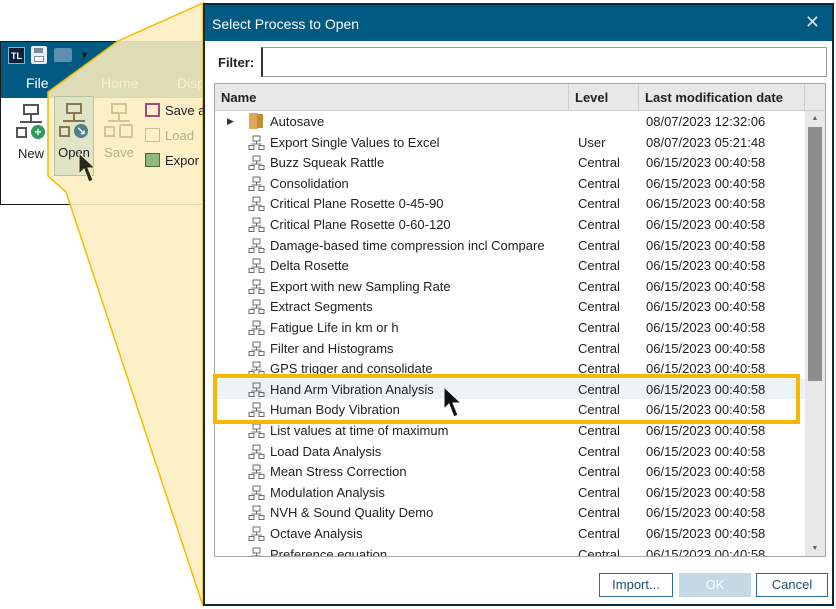  I want to click on tab-display: Disp, so click(191, 83).